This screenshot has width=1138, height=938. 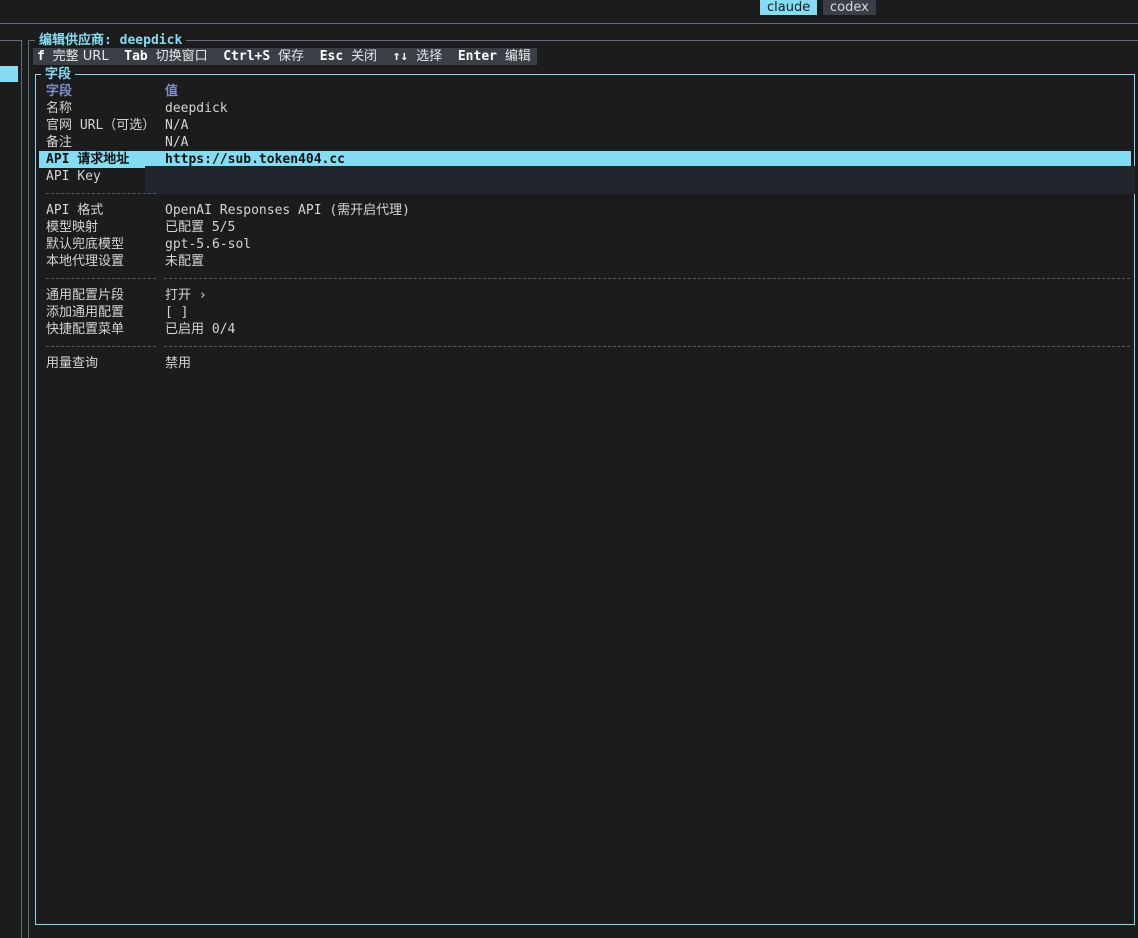 What do you see at coordinates (172, 91) in the screenshot?
I see `column-header-value: 值` at bounding box center [172, 91].